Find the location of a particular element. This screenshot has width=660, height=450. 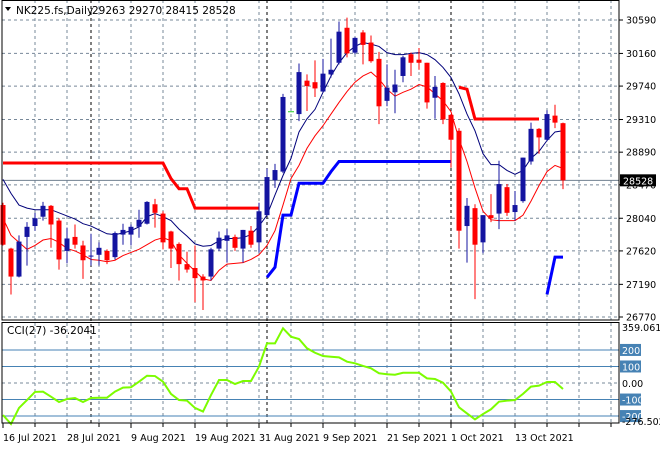

date-label: 13 Oct 2021 is located at coordinates (544, 438).